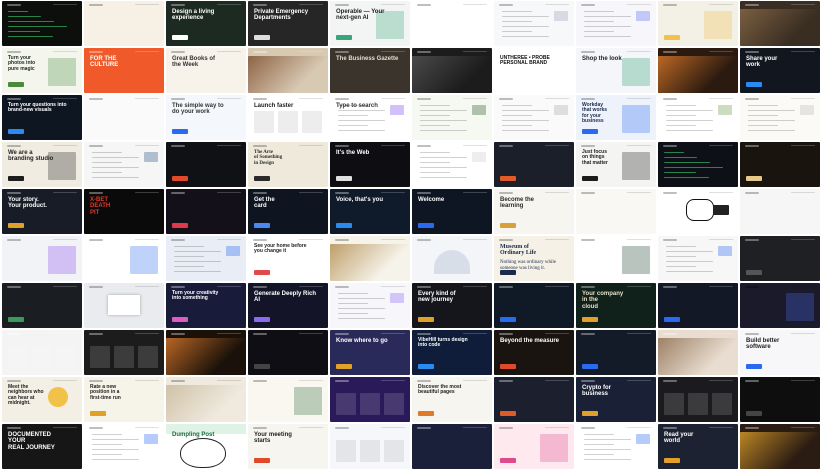 This screenshot has width=822, height=472. I want to click on site-thumbnail: Turn your photos into pure magic, so click(42, 70).